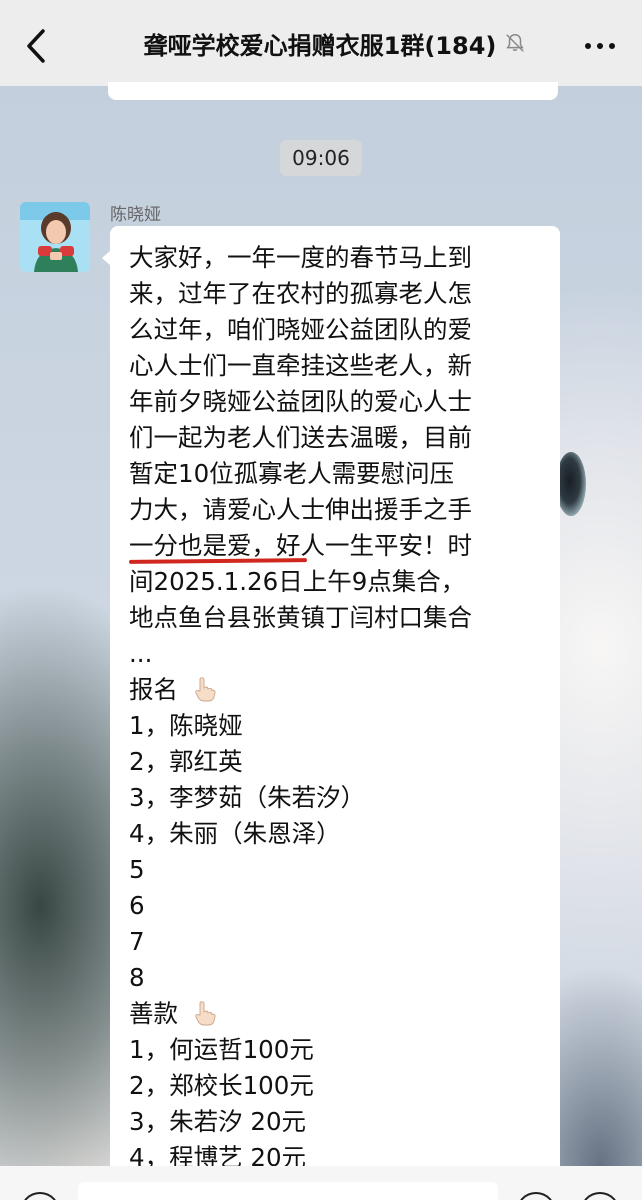 This screenshot has width=642, height=1200. What do you see at coordinates (137, 941) in the screenshot?
I see `signup-item: 7` at bounding box center [137, 941].